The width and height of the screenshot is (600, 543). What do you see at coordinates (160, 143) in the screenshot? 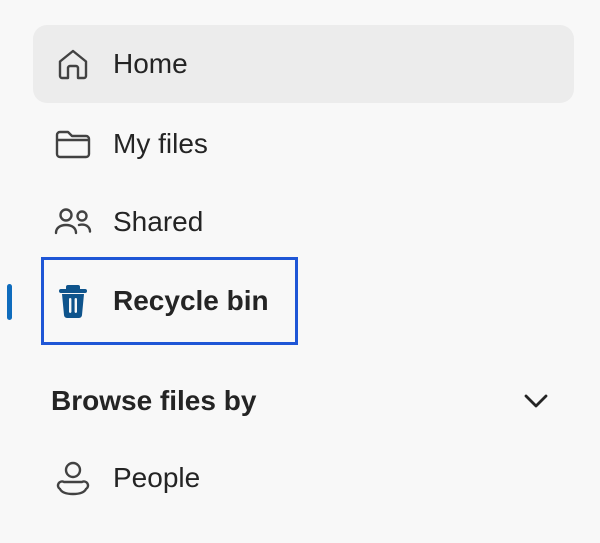
I see `nav-item-label: My files` at bounding box center [160, 143].